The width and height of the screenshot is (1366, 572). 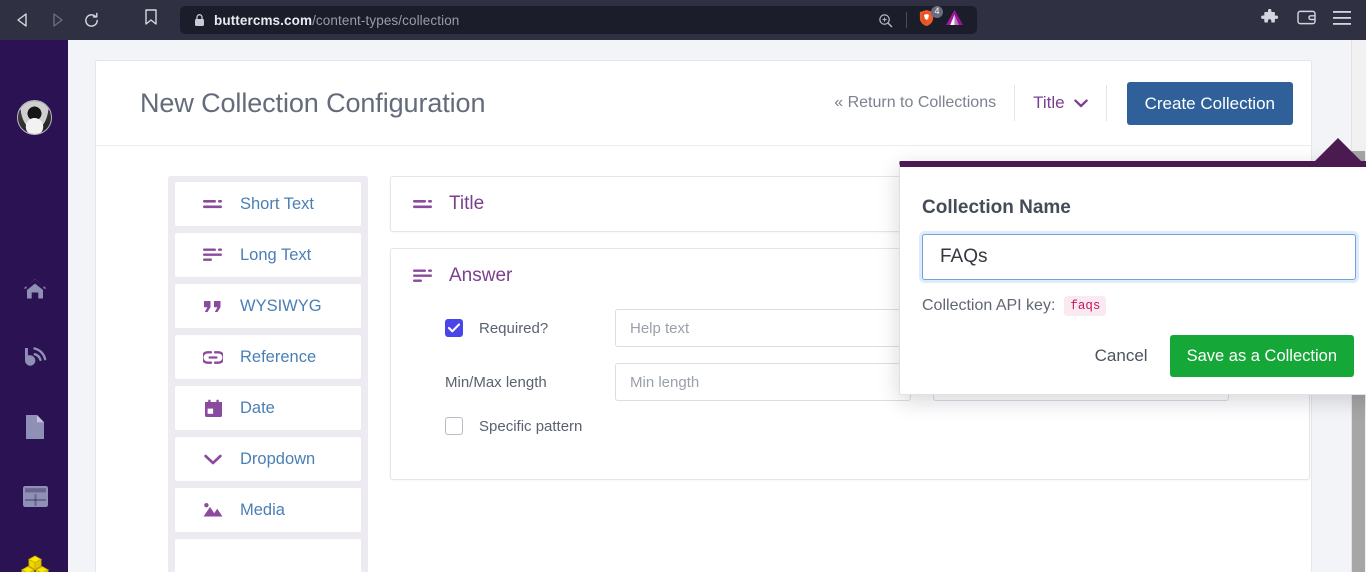 I want to click on shield-blocked-count: 4, so click(x=937, y=11).